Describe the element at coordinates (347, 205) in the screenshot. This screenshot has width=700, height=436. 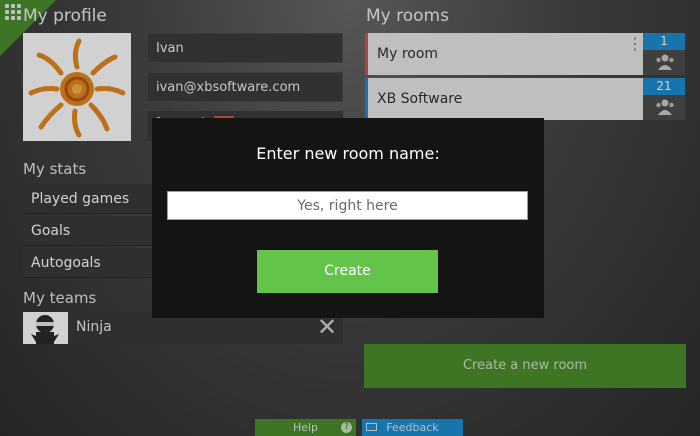
I see `room-name-input` at that location.